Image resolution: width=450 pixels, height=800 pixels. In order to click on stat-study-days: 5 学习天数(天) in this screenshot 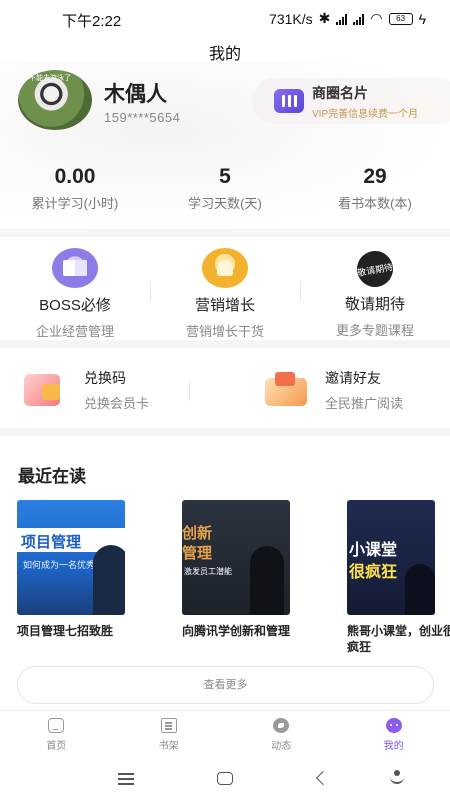, I will do `click(225, 188)`.